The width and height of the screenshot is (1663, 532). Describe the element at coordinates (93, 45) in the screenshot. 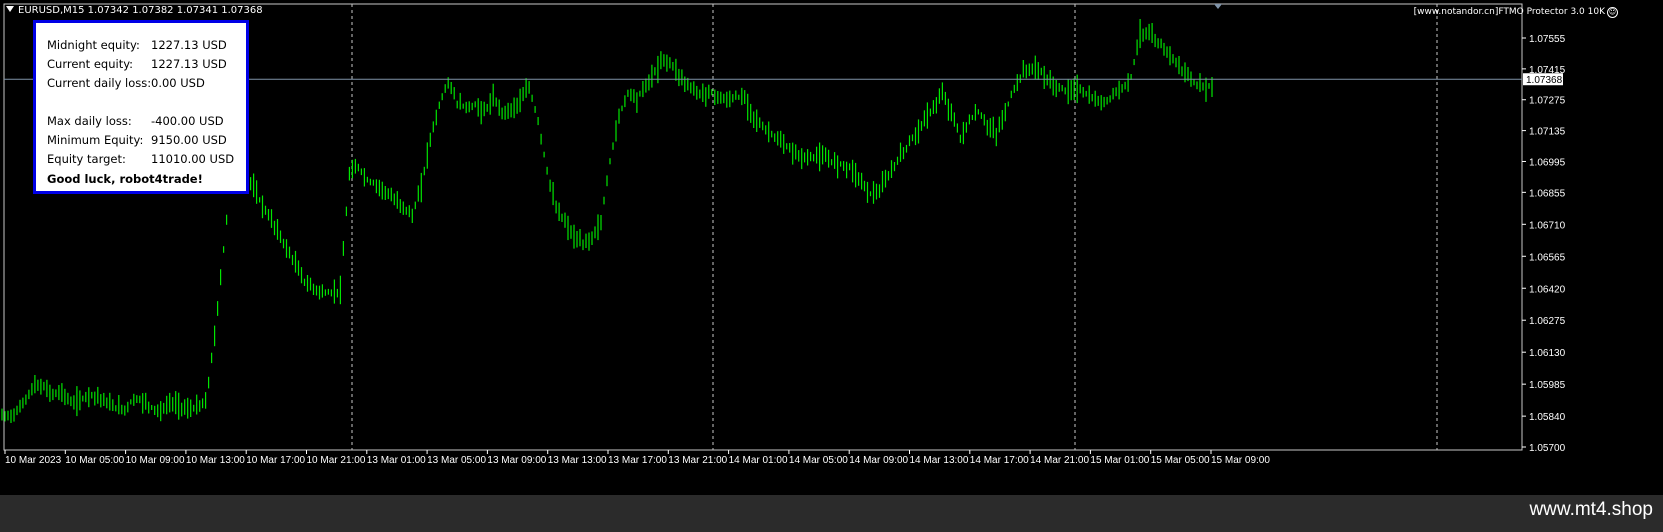

I see `midnight-equity-label: Midnight equity:` at that location.